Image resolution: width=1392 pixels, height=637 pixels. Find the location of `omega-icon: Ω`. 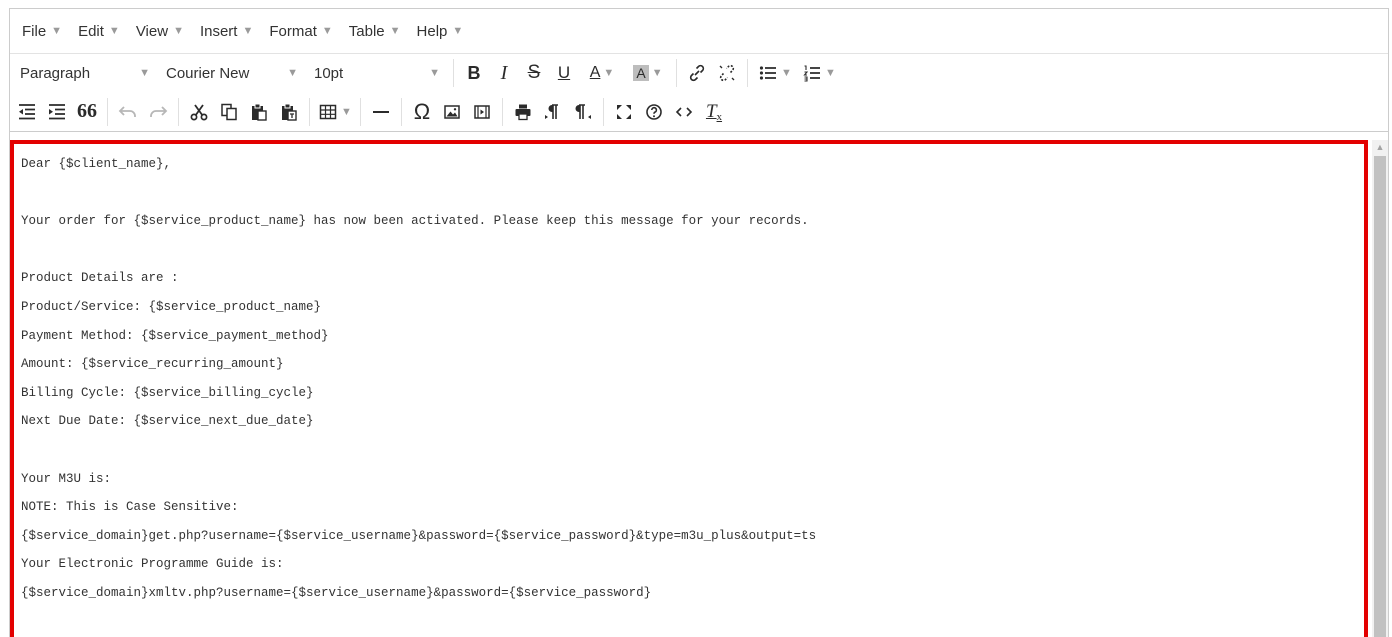

omega-icon: Ω is located at coordinates (422, 111).